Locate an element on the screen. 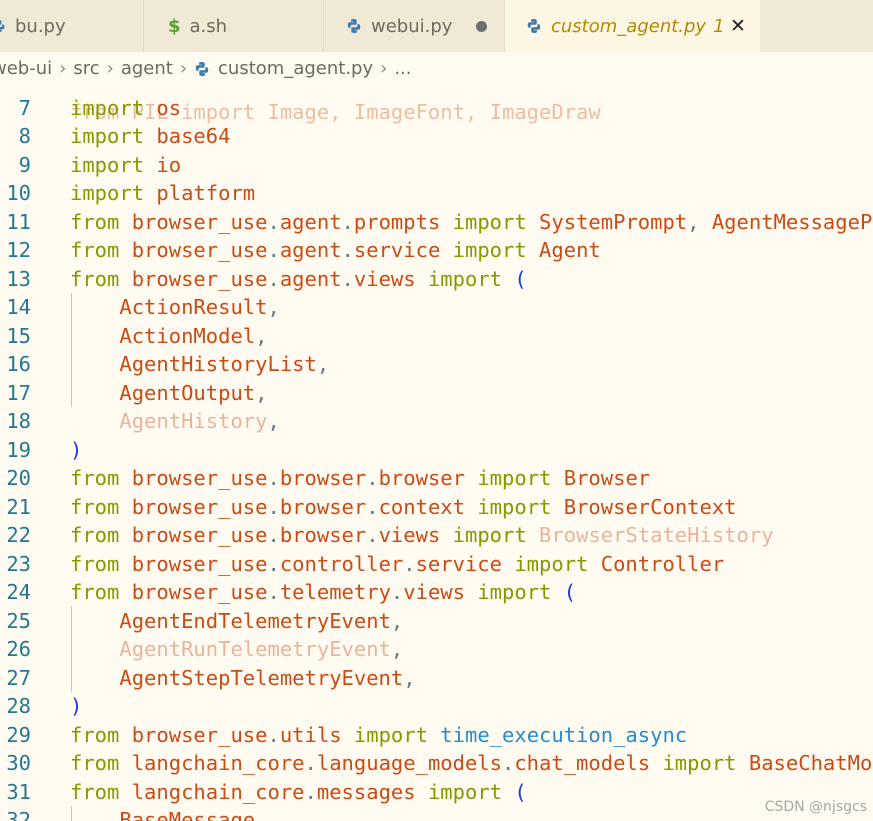  line-number: 15 is located at coordinates (18, 335).